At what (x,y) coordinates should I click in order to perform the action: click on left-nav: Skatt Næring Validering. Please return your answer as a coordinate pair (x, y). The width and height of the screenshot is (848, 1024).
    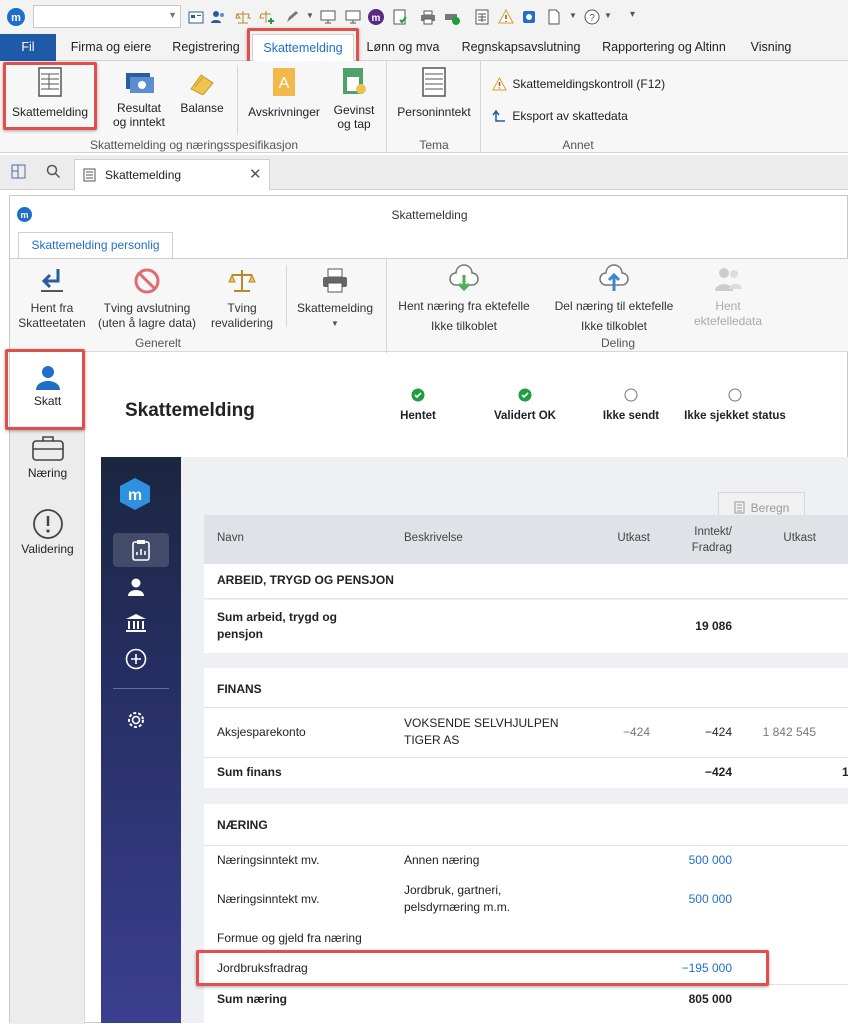
    Looking at the image, I should click on (47, 688).